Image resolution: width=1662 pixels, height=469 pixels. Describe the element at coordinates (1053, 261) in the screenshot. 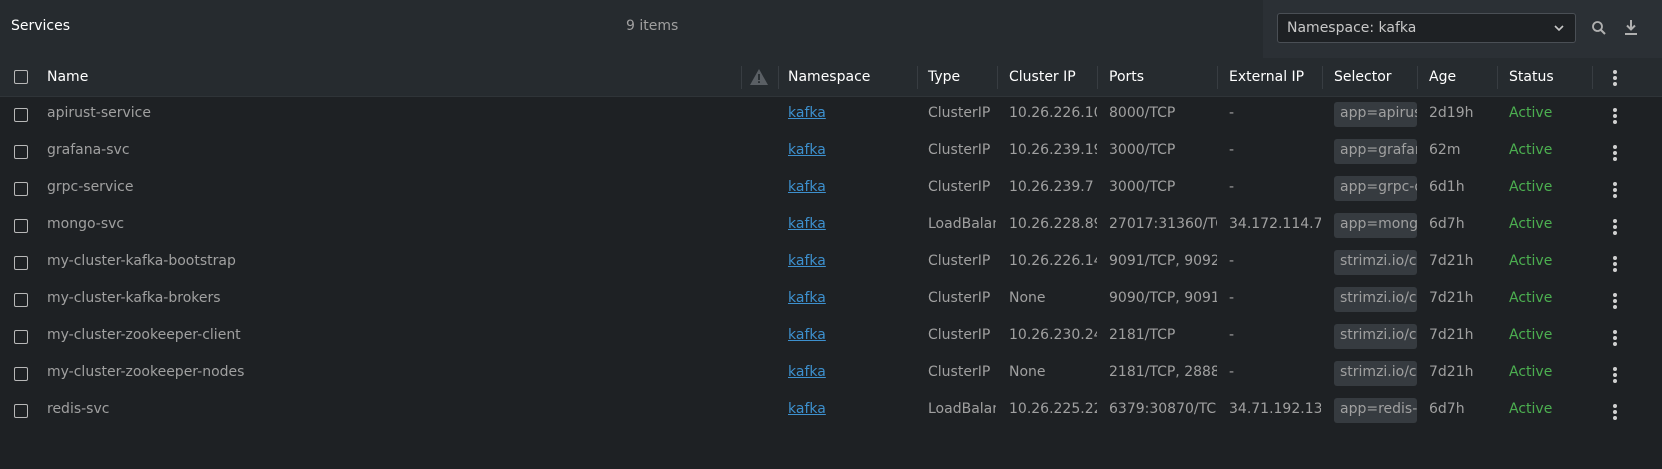

I see `cluster-ip: 10.26.226.146` at that location.